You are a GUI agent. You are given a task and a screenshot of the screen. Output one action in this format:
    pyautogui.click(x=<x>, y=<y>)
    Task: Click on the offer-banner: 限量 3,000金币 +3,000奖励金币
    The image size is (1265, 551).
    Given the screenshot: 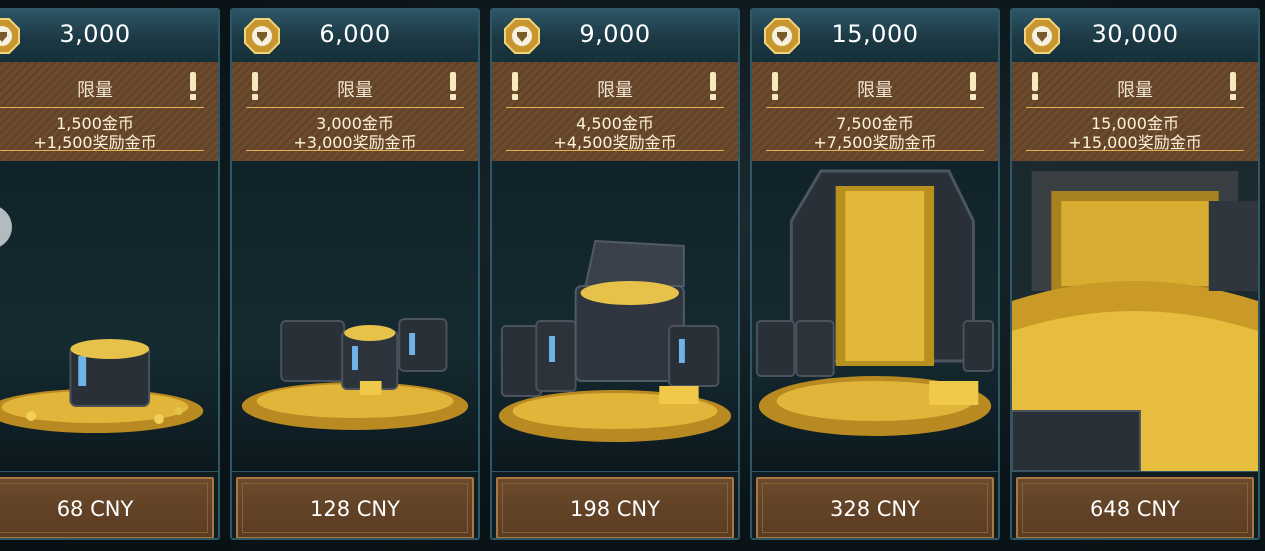 What is the action you would take?
    pyautogui.click(x=355, y=111)
    